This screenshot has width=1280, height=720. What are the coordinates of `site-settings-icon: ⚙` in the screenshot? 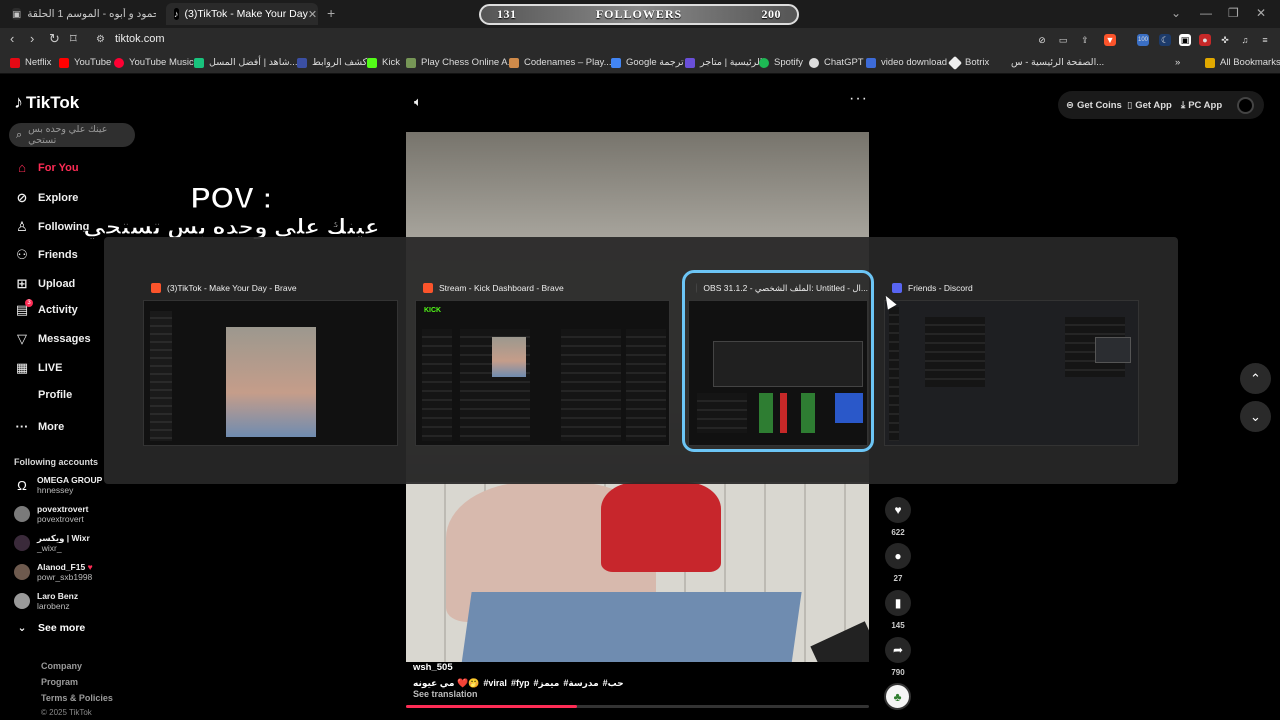 It's located at (100, 39).